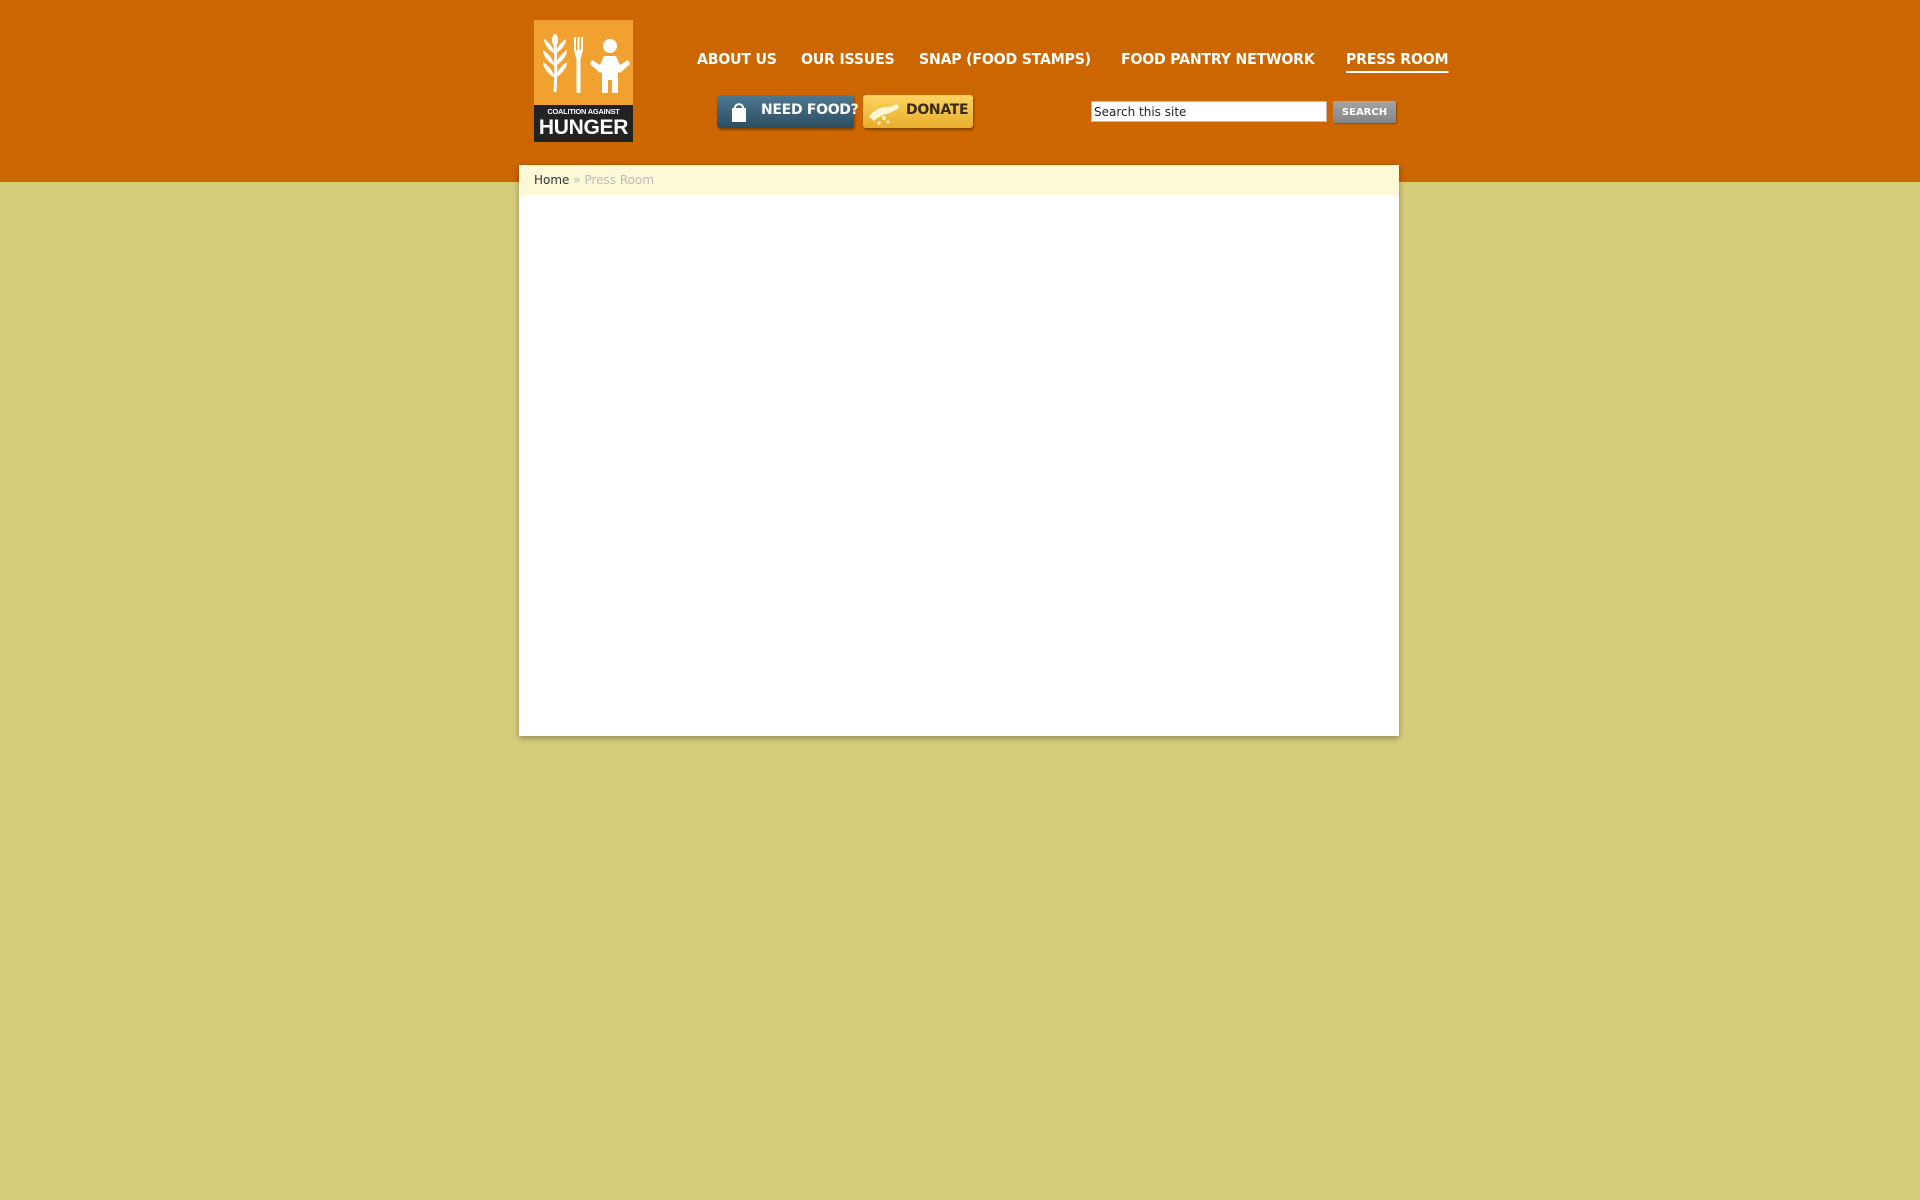 The image size is (1920, 1200). Describe the element at coordinates (737, 61) in the screenshot. I see `nav-about-us: ABOUT US` at that location.